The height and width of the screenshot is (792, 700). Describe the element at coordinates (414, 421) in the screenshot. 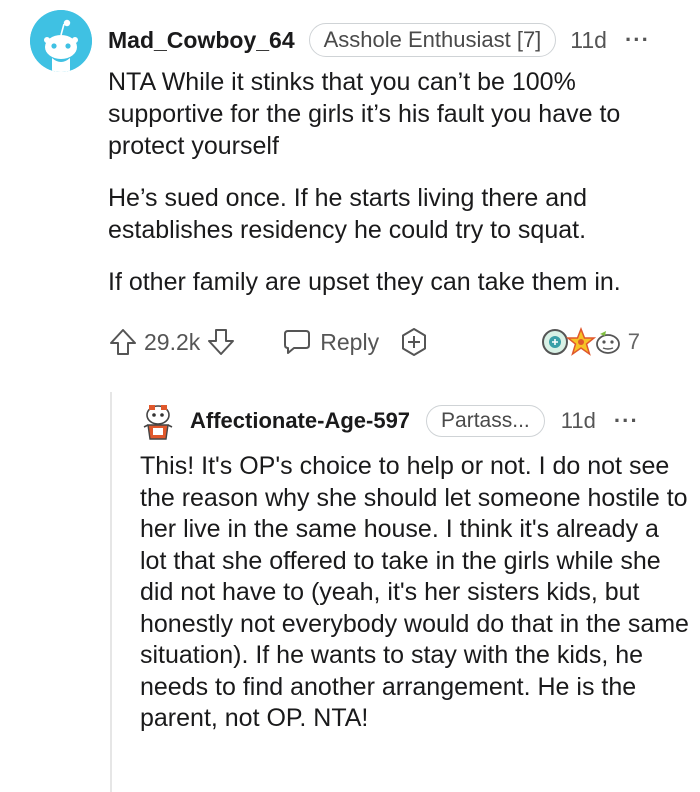

I see `reply-header: Affectionate-Age-597 Partass... 11d ···` at that location.